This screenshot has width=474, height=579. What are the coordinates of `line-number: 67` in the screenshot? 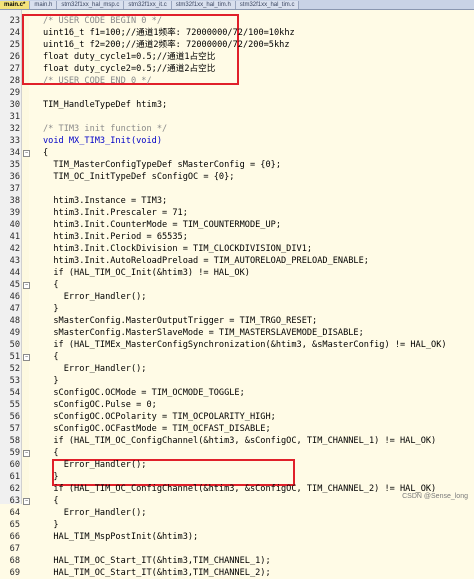 It's located at (10, 549).